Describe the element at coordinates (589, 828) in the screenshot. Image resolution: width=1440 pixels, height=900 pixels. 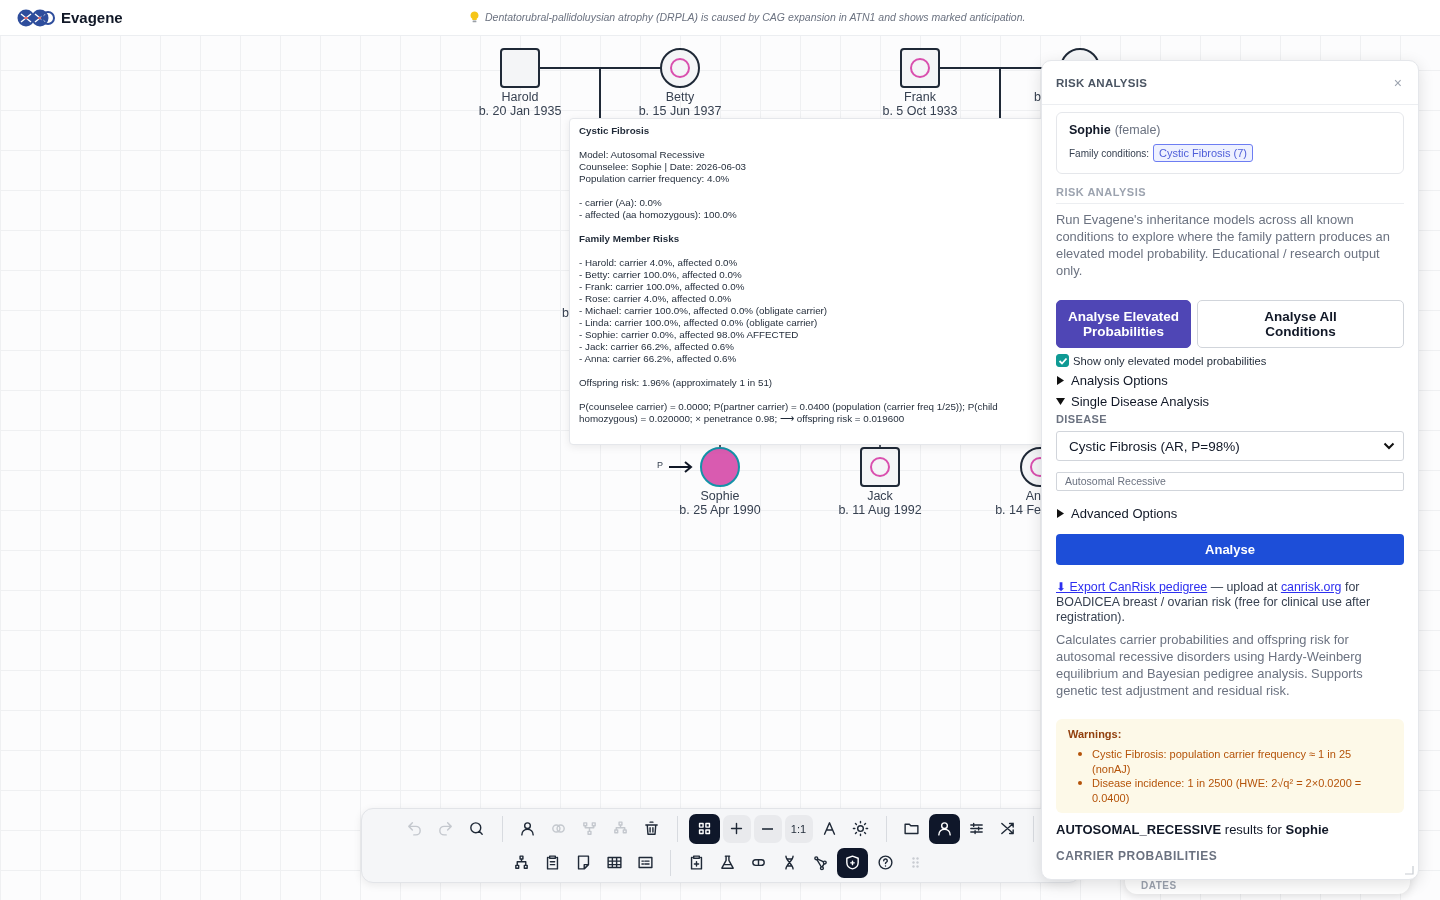
I see `tree-icon` at that location.